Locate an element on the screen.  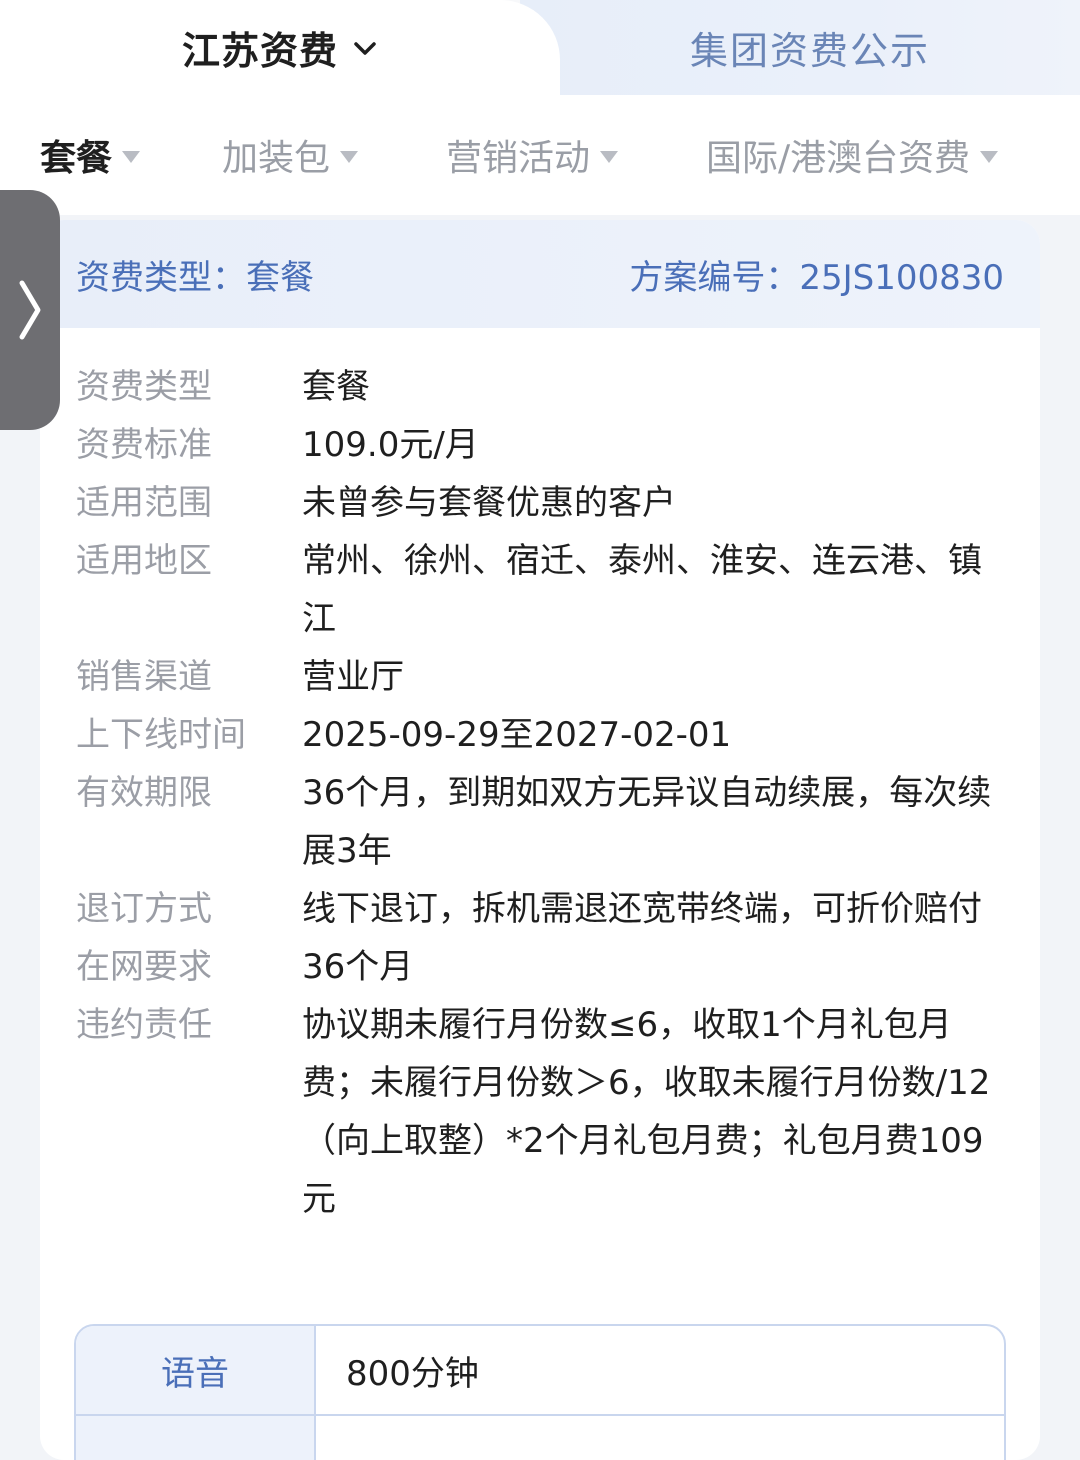
tab-group-tariff-label: 集团资费公示 is located at coordinates (809, 51).